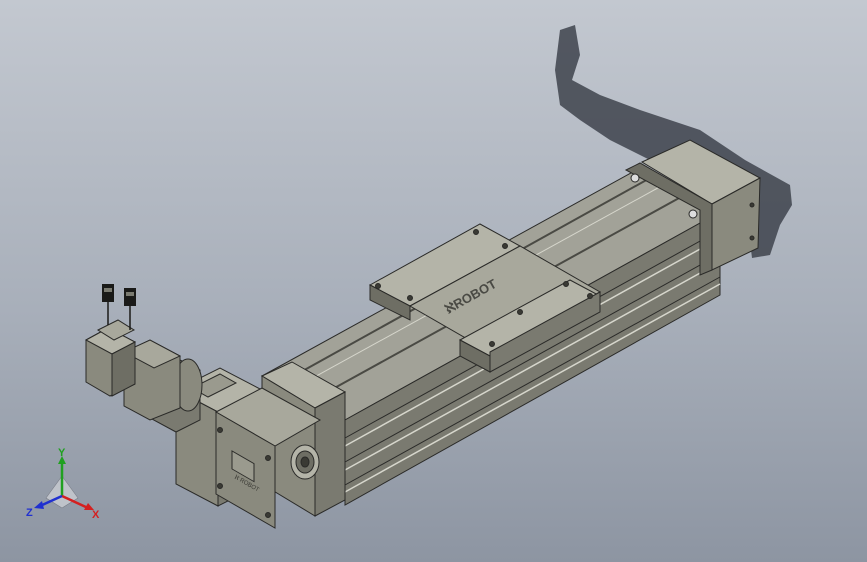 The image size is (867, 562). Describe the element at coordinates (119, 295) in the screenshot. I see `cable-connectors` at that location.